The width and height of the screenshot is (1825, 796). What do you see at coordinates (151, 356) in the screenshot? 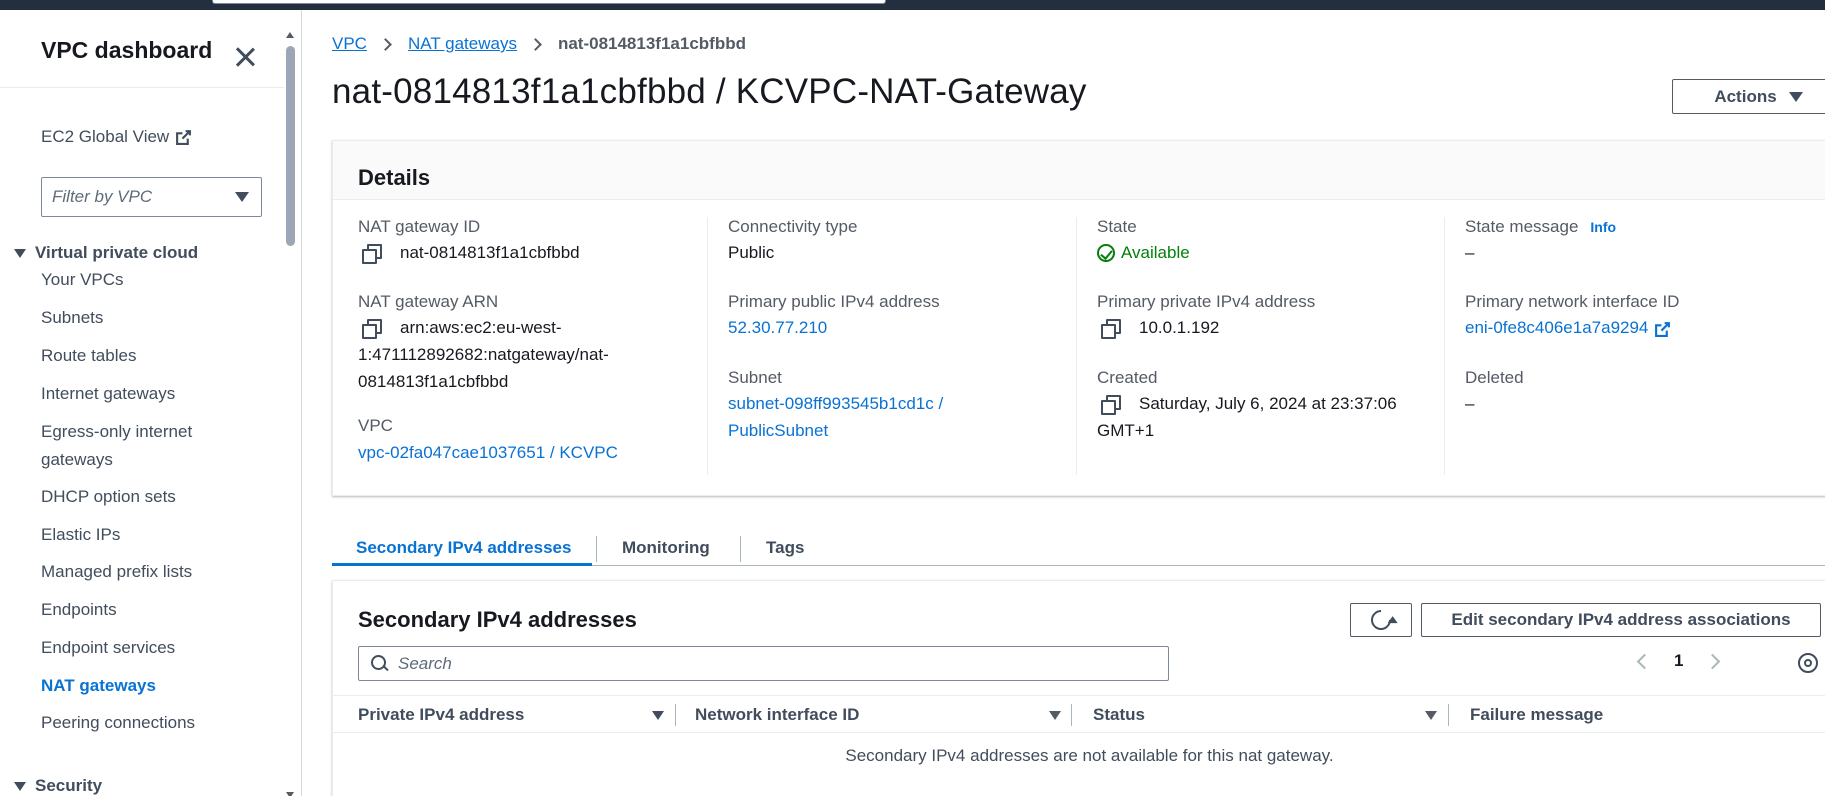
I see `sidebar-item-route-tables: Route tables` at bounding box center [151, 356].